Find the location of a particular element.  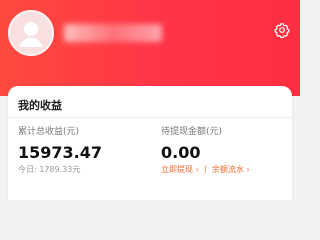

withdraw-actions: 立即提现 › 丨 余额流水 › is located at coordinates (205, 170).